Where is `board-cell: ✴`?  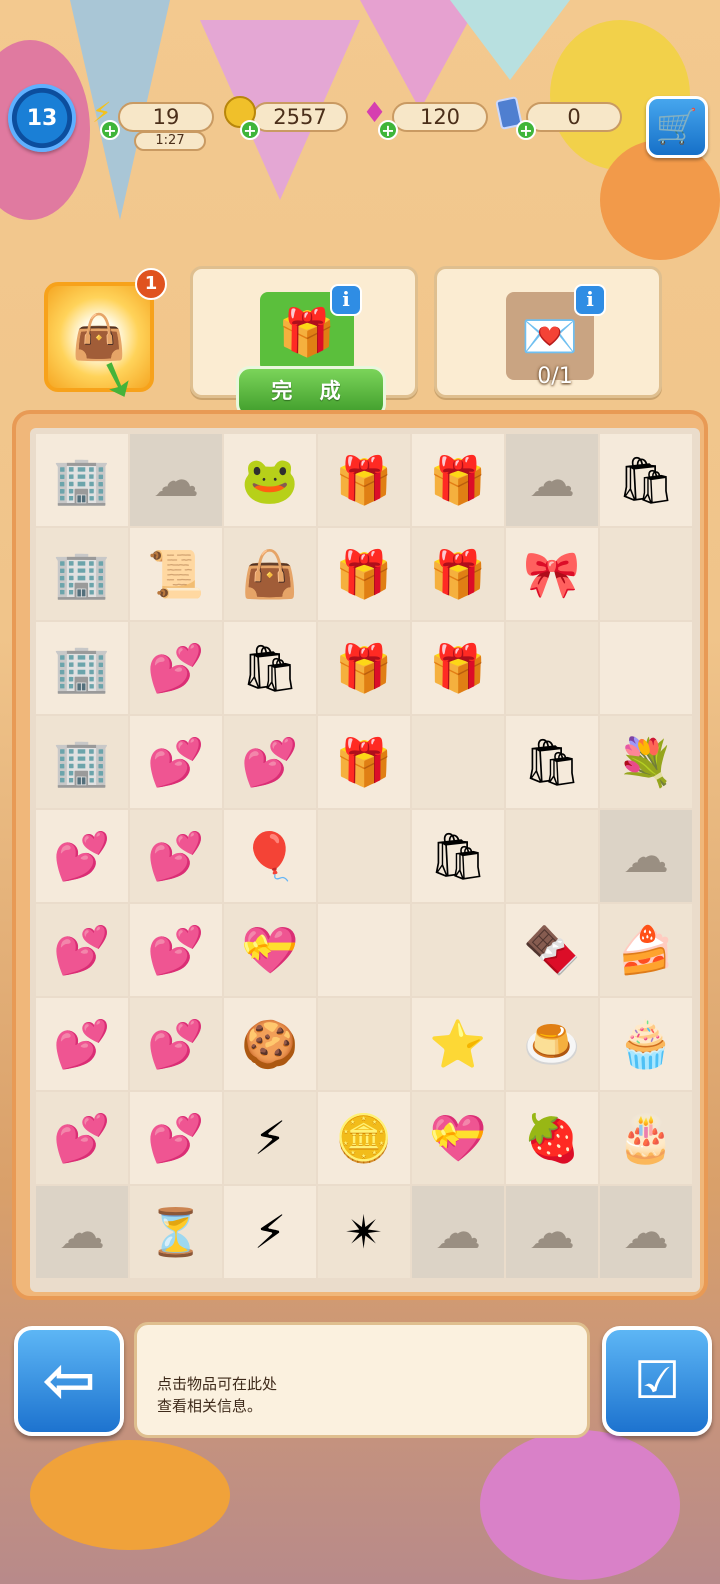
board-cell: ✴ is located at coordinates (364, 1232).